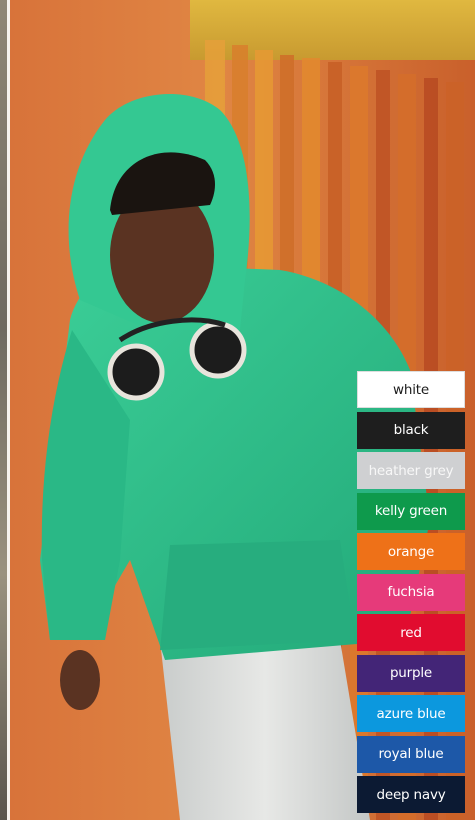 The width and height of the screenshot is (475, 820). What do you see at coordinates (218, 350) in the screenshot?
I see `headphone-cup-right` at bounding box center [218, 350].